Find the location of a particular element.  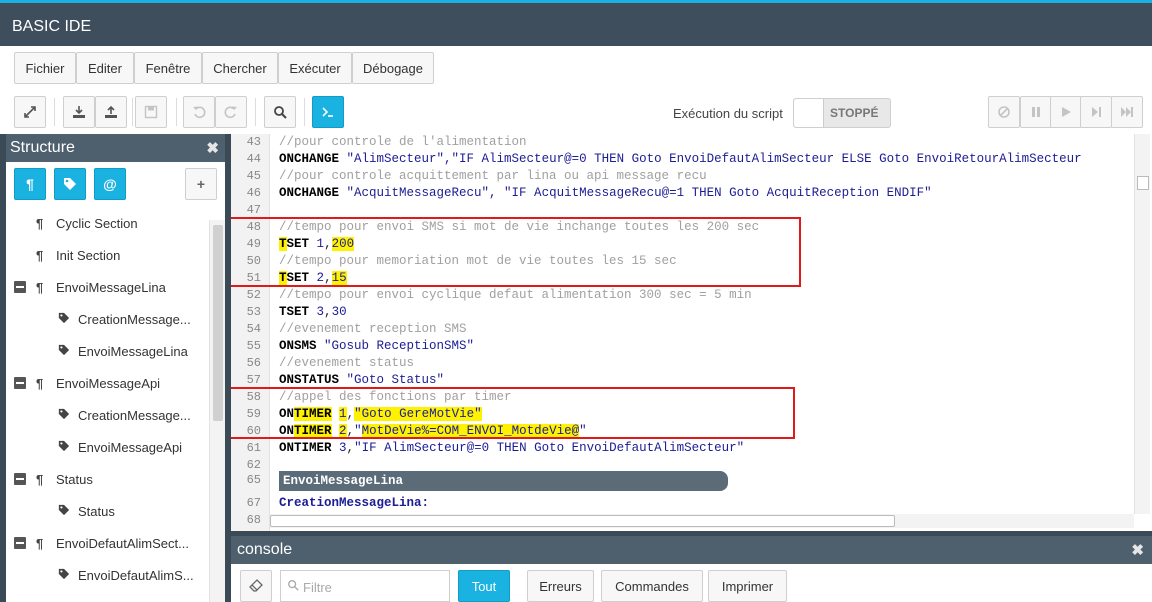

menu-chercher: Chercher is located at coordinates (240, 68).